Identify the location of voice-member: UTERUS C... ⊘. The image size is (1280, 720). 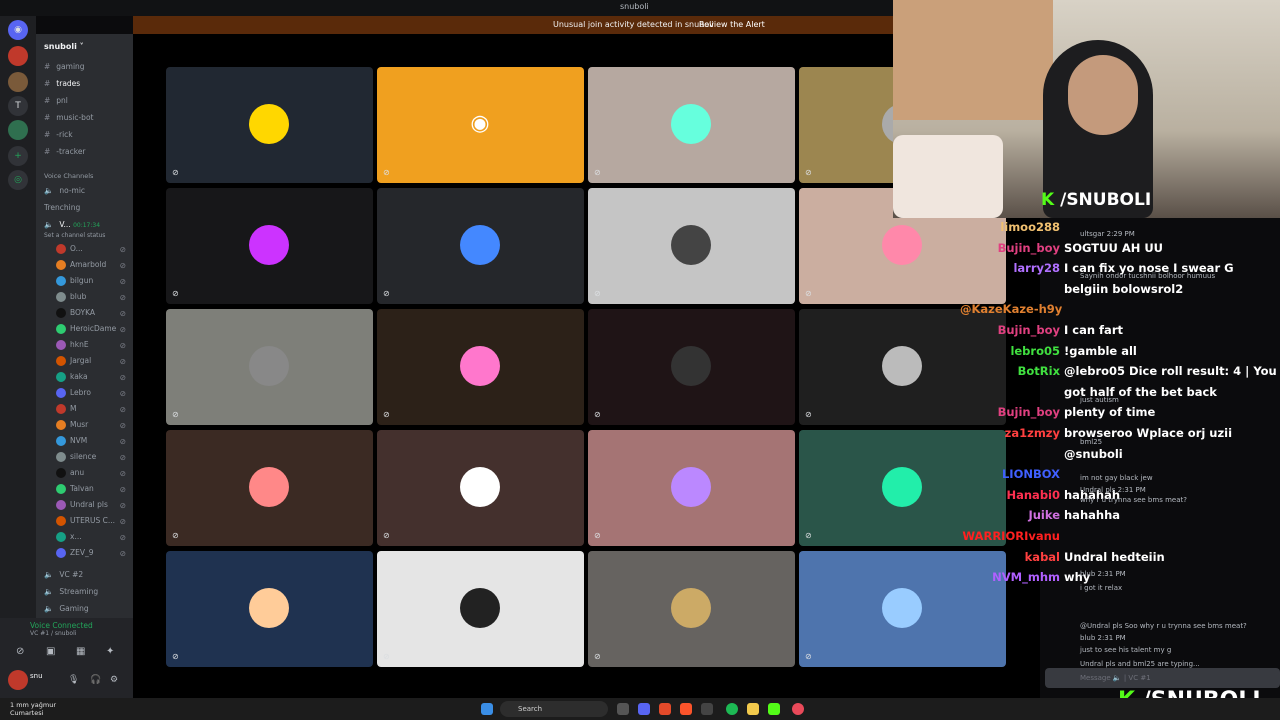
(93, 523).